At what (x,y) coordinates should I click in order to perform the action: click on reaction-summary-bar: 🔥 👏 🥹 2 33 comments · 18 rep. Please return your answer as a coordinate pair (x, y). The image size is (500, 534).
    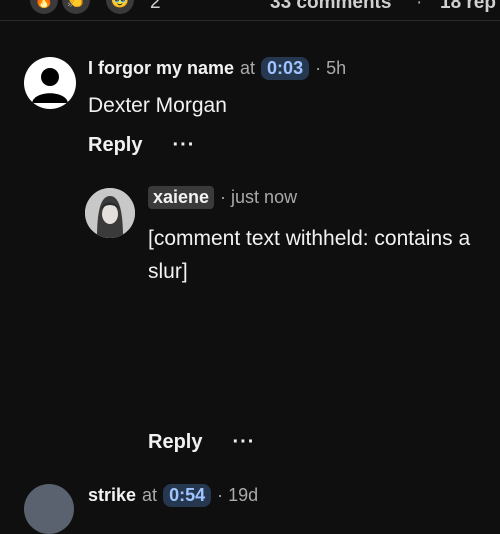
    Looking at the image, I should click on (250, 10).